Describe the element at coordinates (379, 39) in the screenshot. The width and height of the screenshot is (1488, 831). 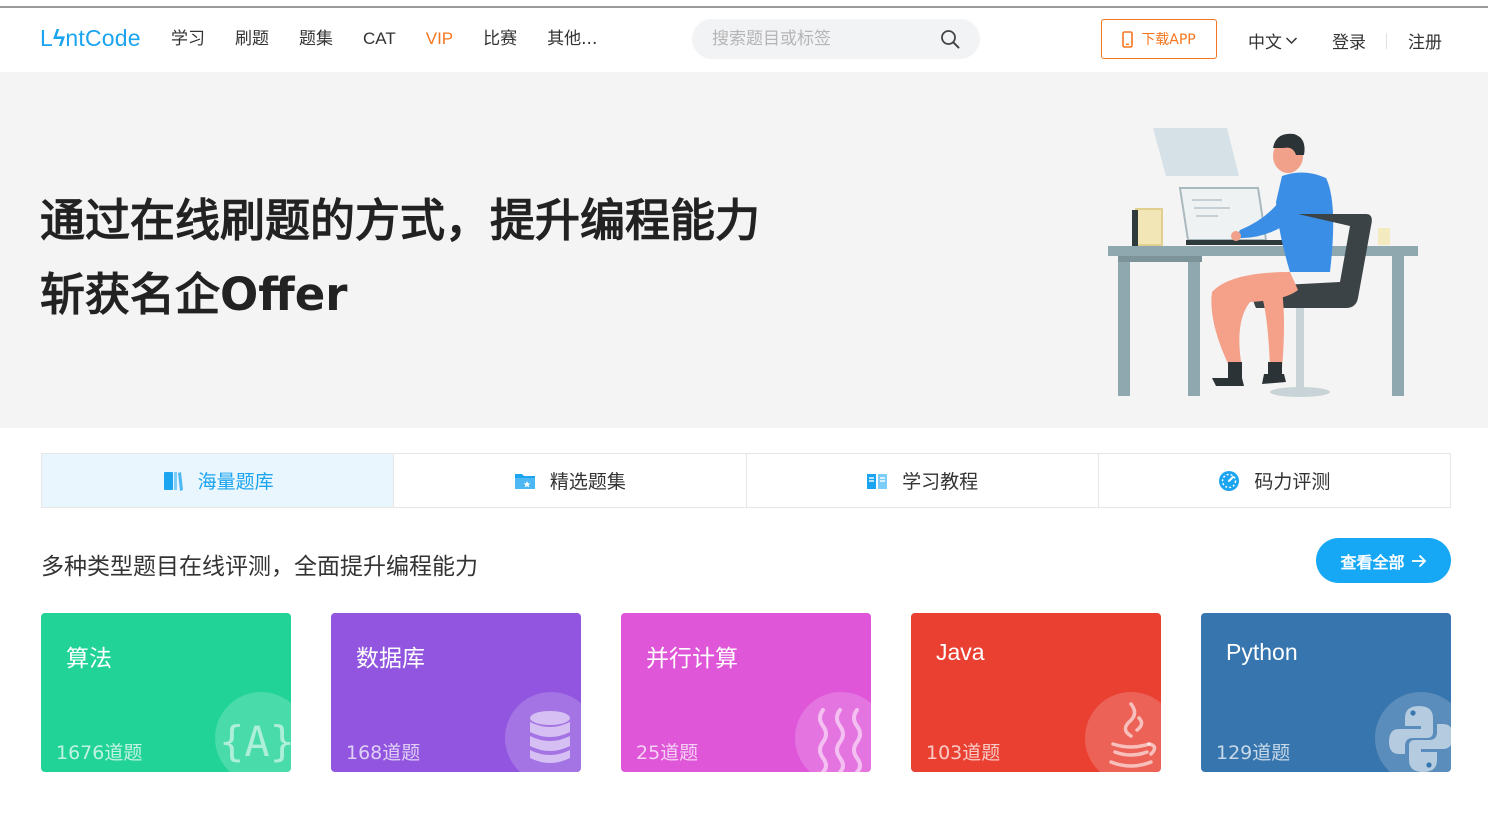
I see `nav-cat: CAT` at that location.